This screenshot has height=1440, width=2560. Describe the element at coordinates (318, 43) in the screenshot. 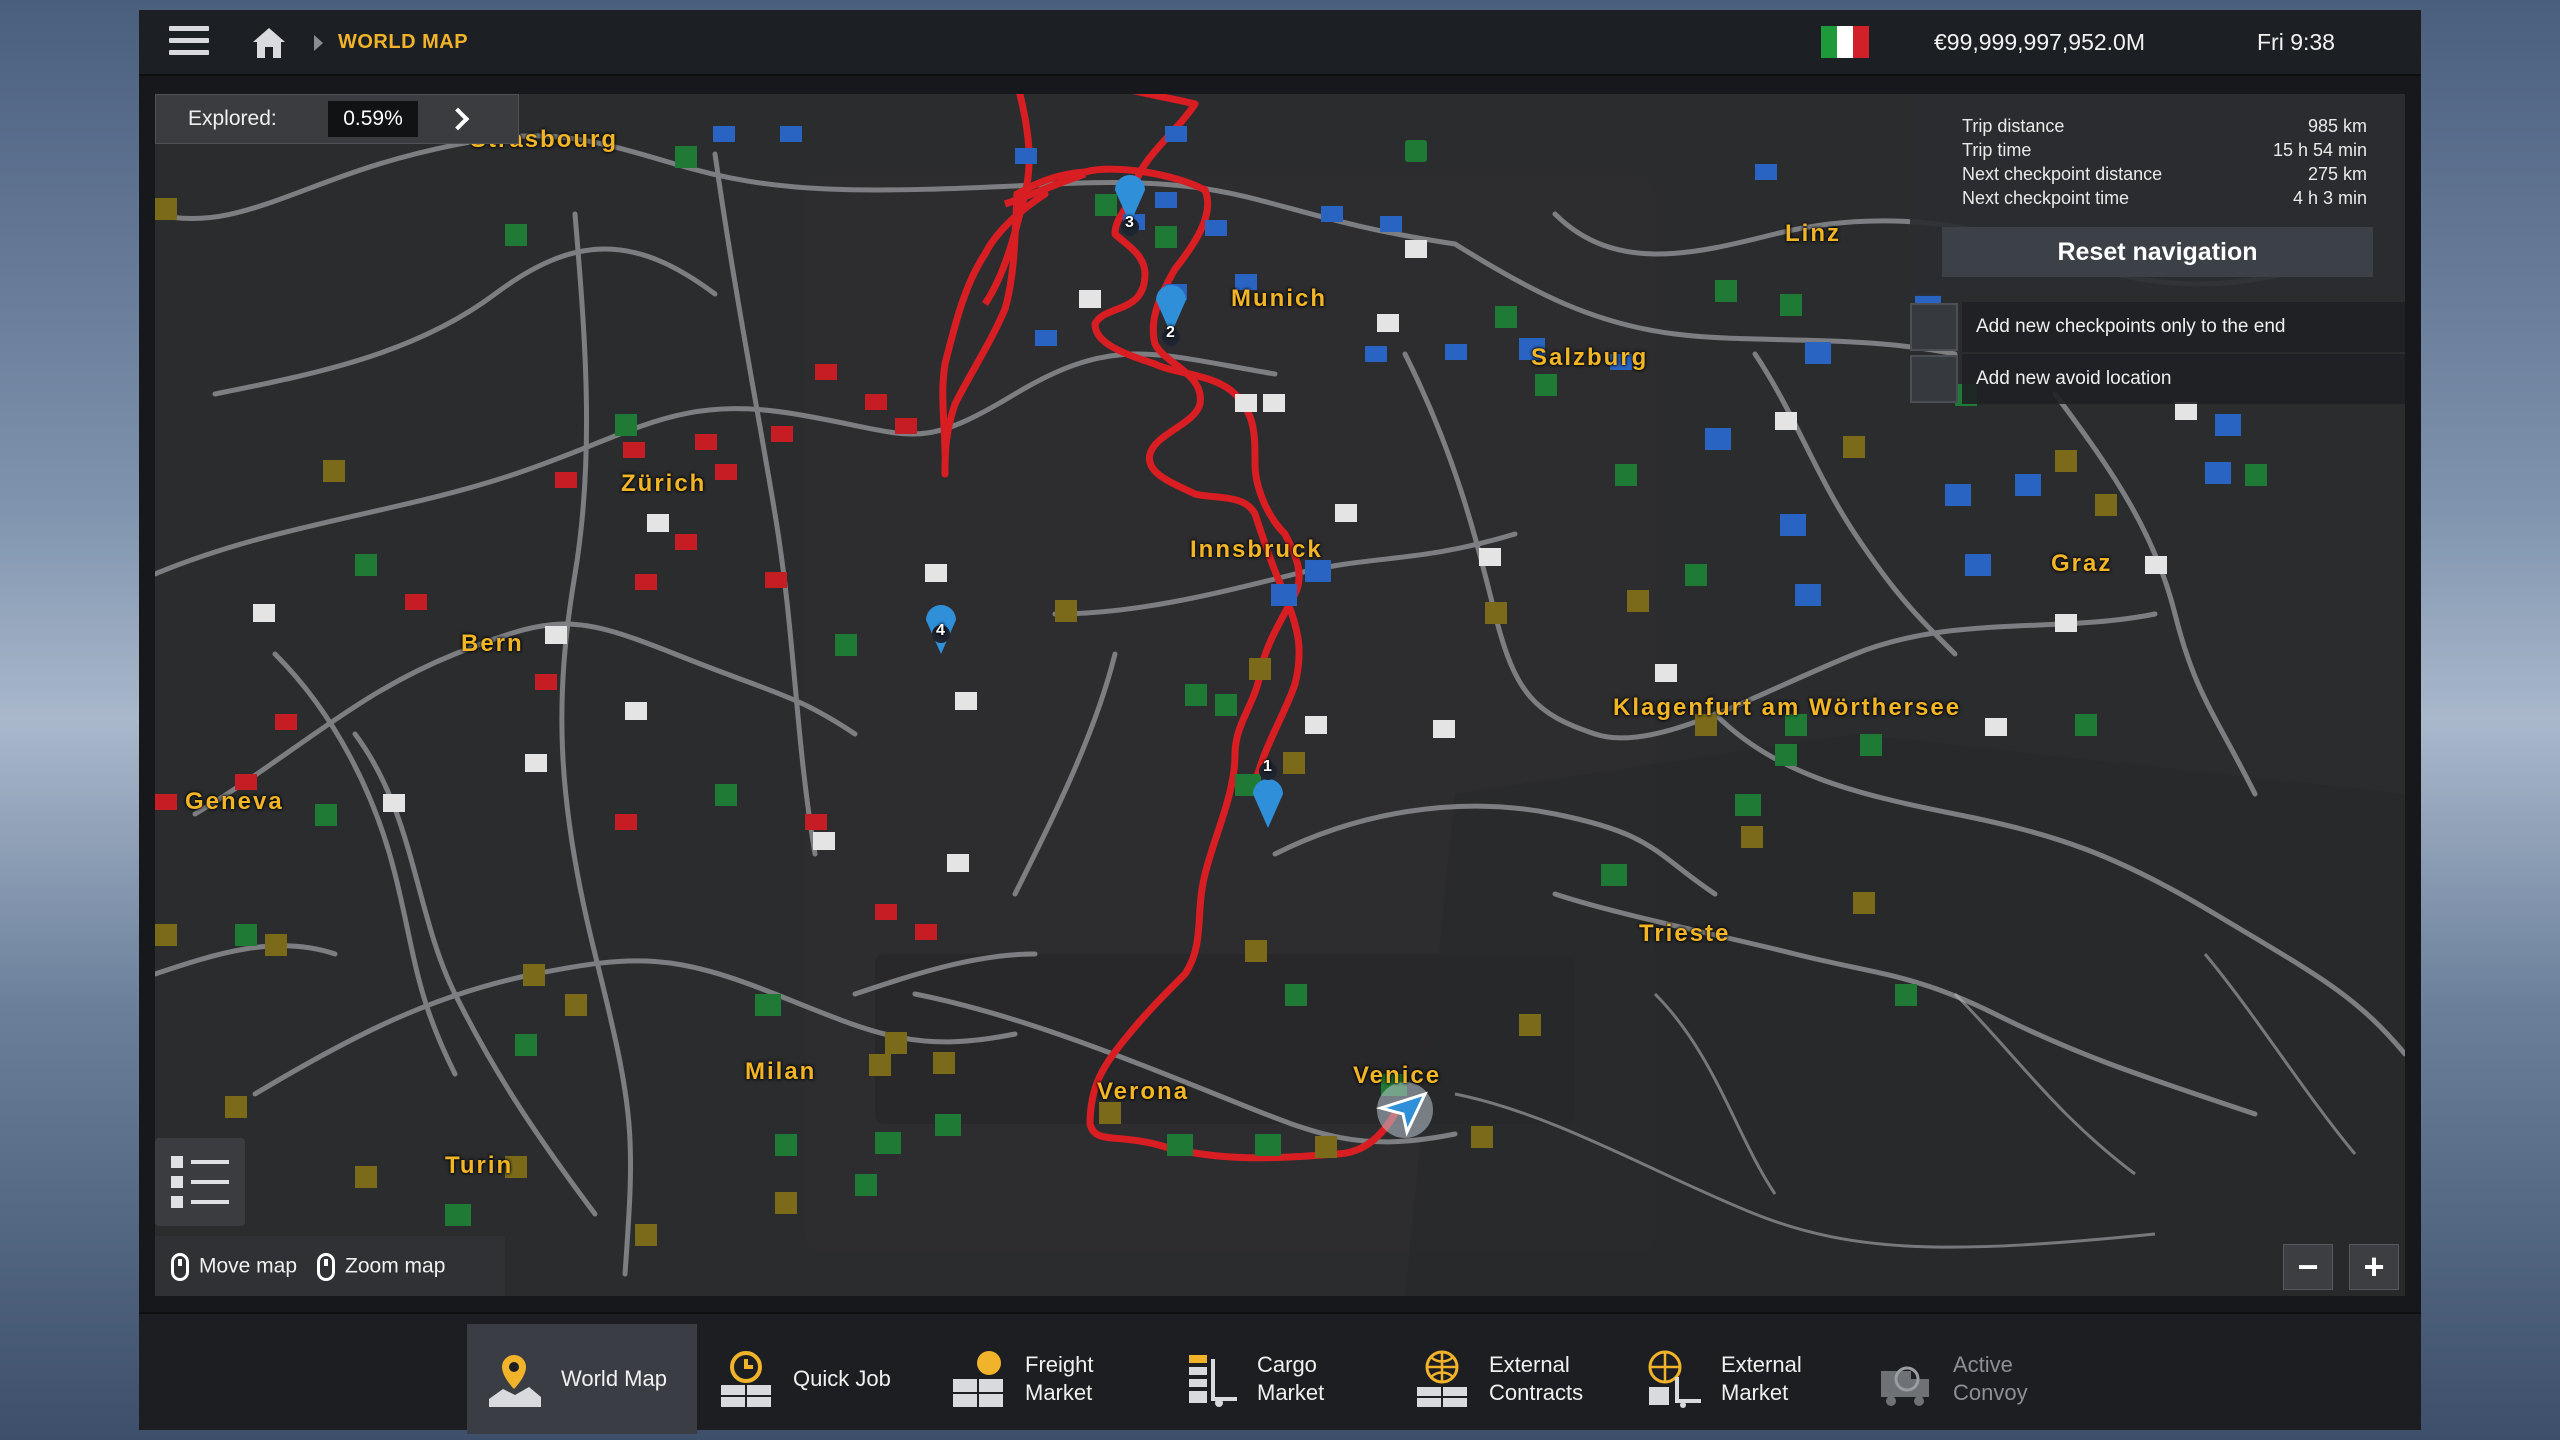

I see `breadcrumb-arrow-icon` at that location.